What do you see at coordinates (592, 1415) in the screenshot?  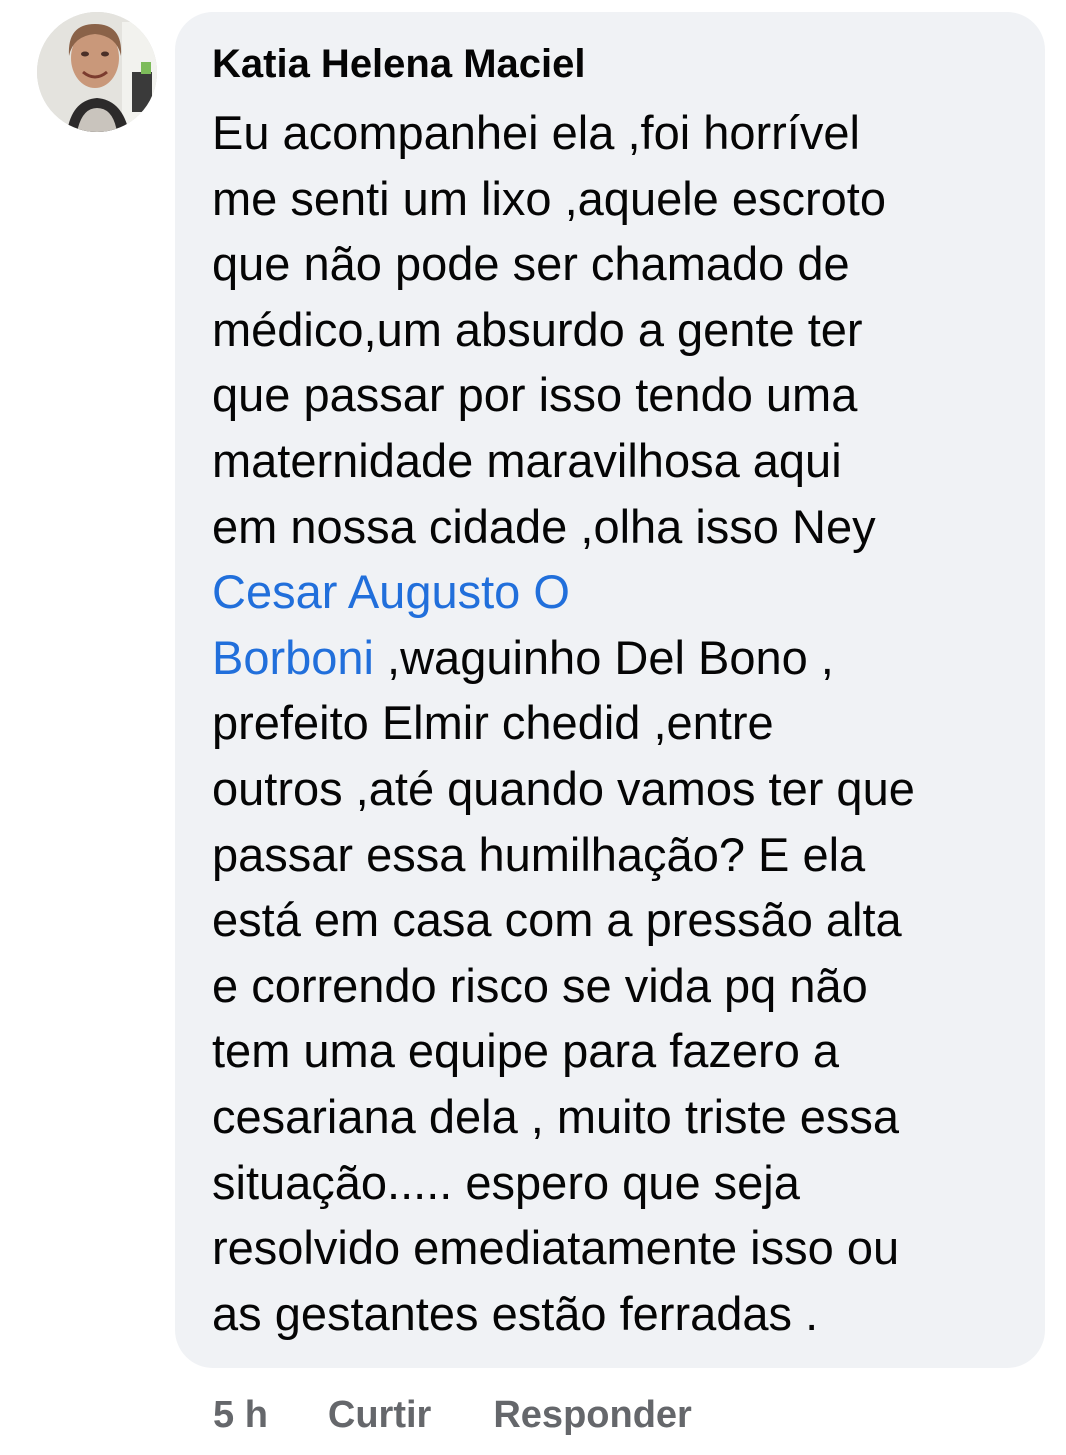 I see `reply-button: Responder` at bounding box center [592, 1415].